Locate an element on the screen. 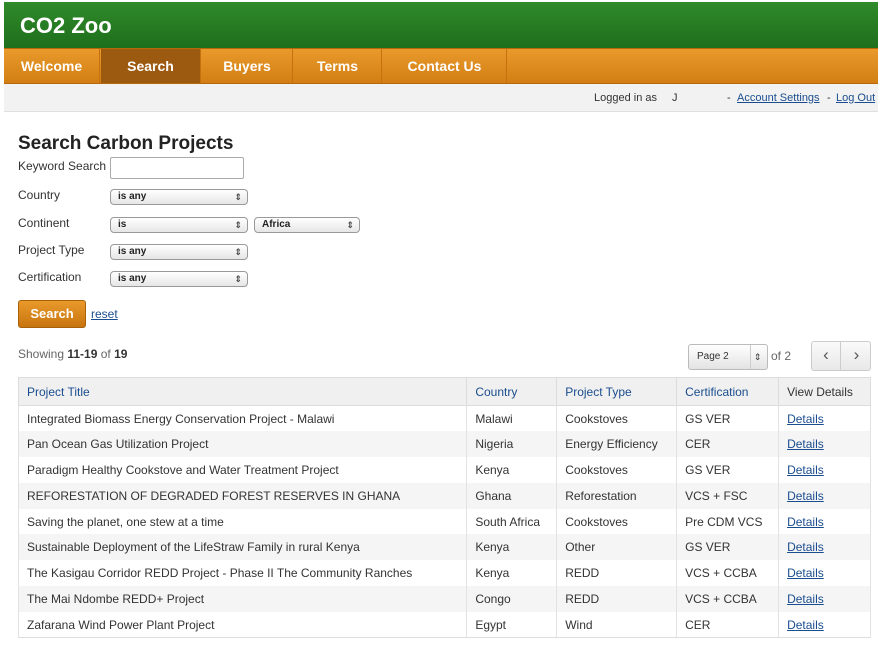 The width and height of the screenshot is (882, 646). column-header-country: Country is located at coordinates (512, 391).